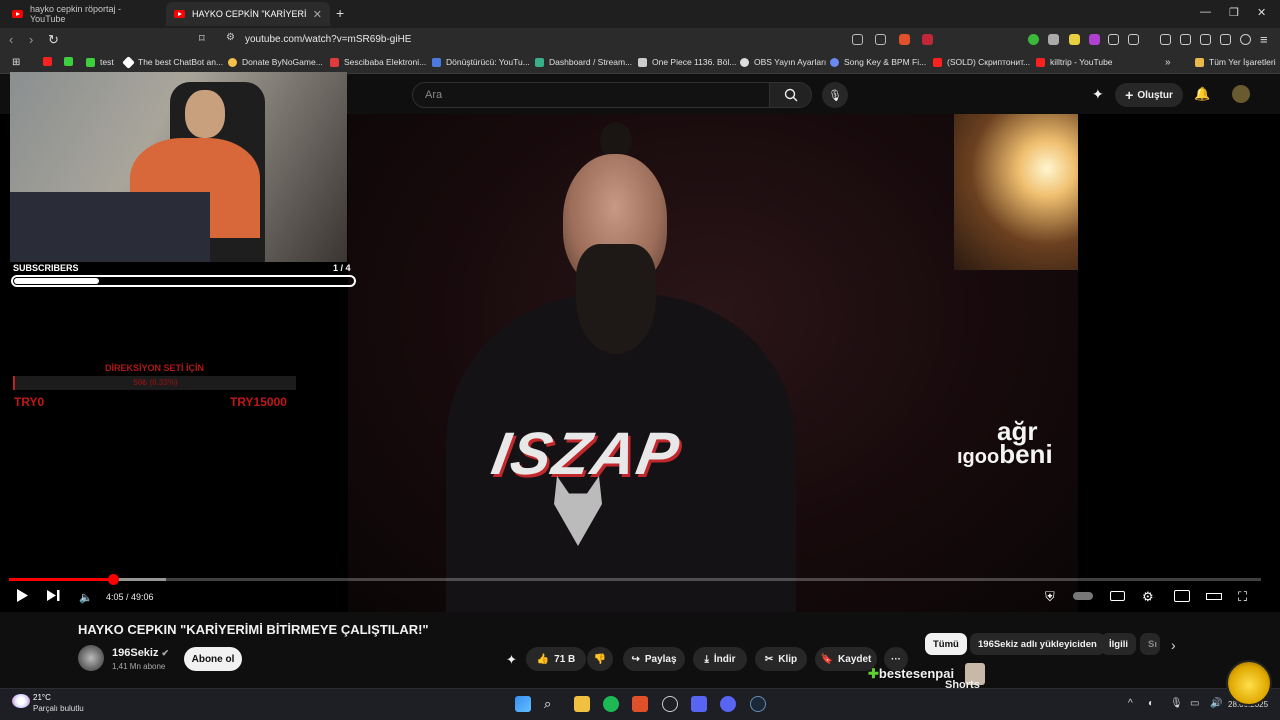  What do you see at coordinates (1205, 12) in the screenshot?
I see `minimize-icon: —` at bounding box center [1205, 12].